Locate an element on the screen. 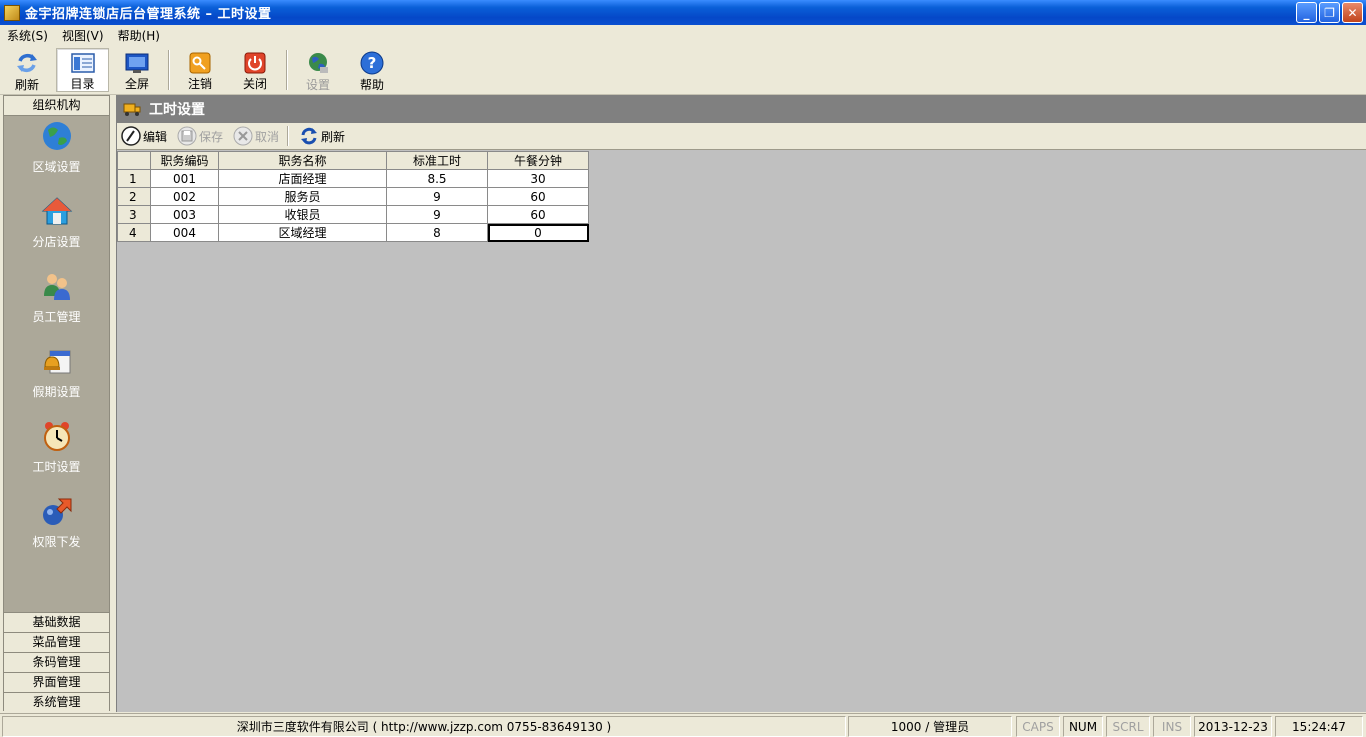 The image size is (1366, 737). menu-system: 系统(S) is located at coordinates (27, 35).